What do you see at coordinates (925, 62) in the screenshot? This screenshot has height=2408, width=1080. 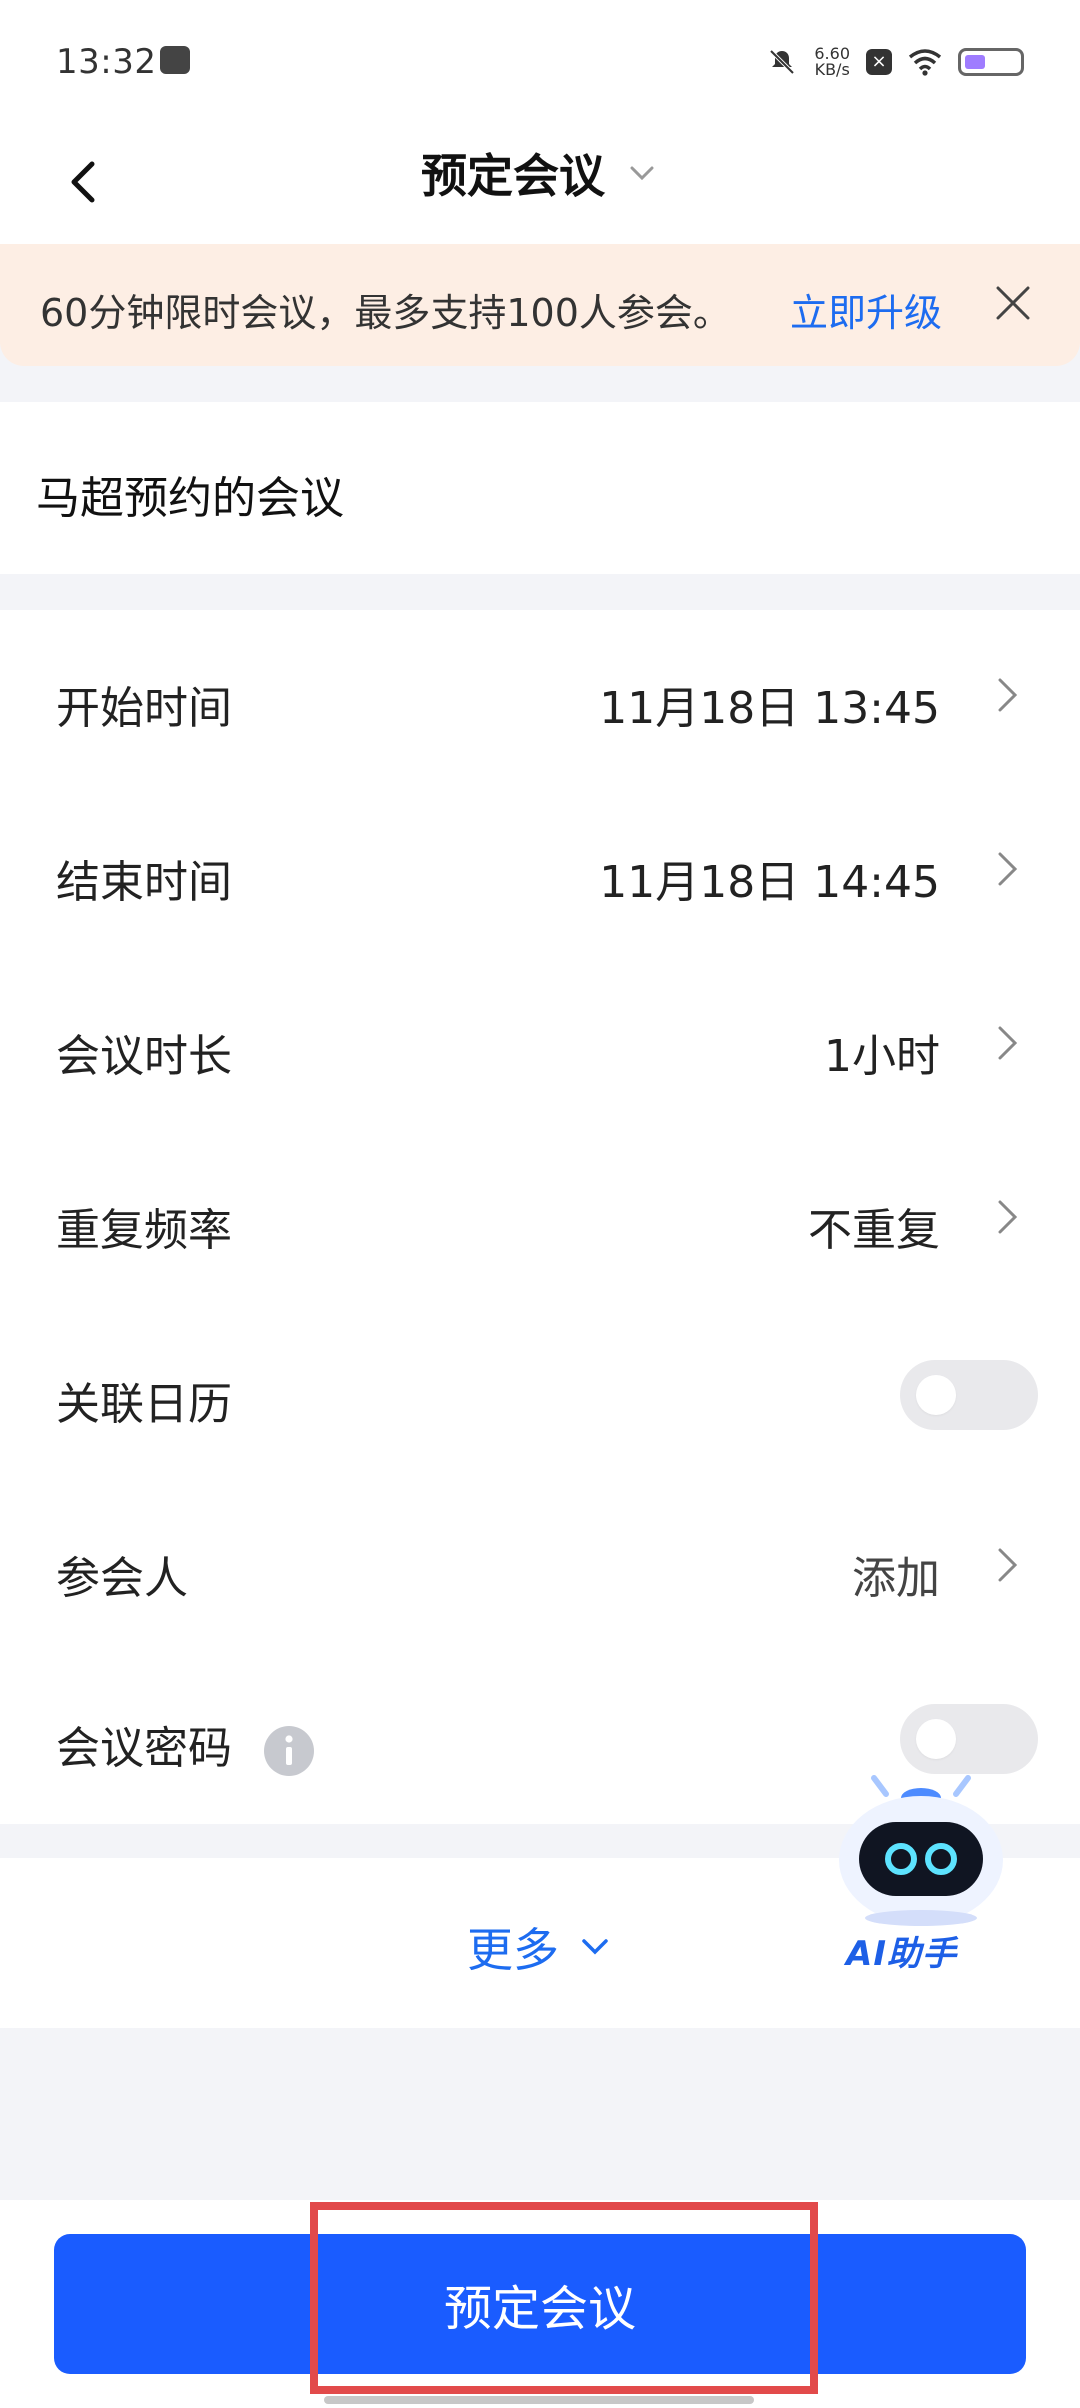 I see `wifi-icon` at bounding box center [925, 62].